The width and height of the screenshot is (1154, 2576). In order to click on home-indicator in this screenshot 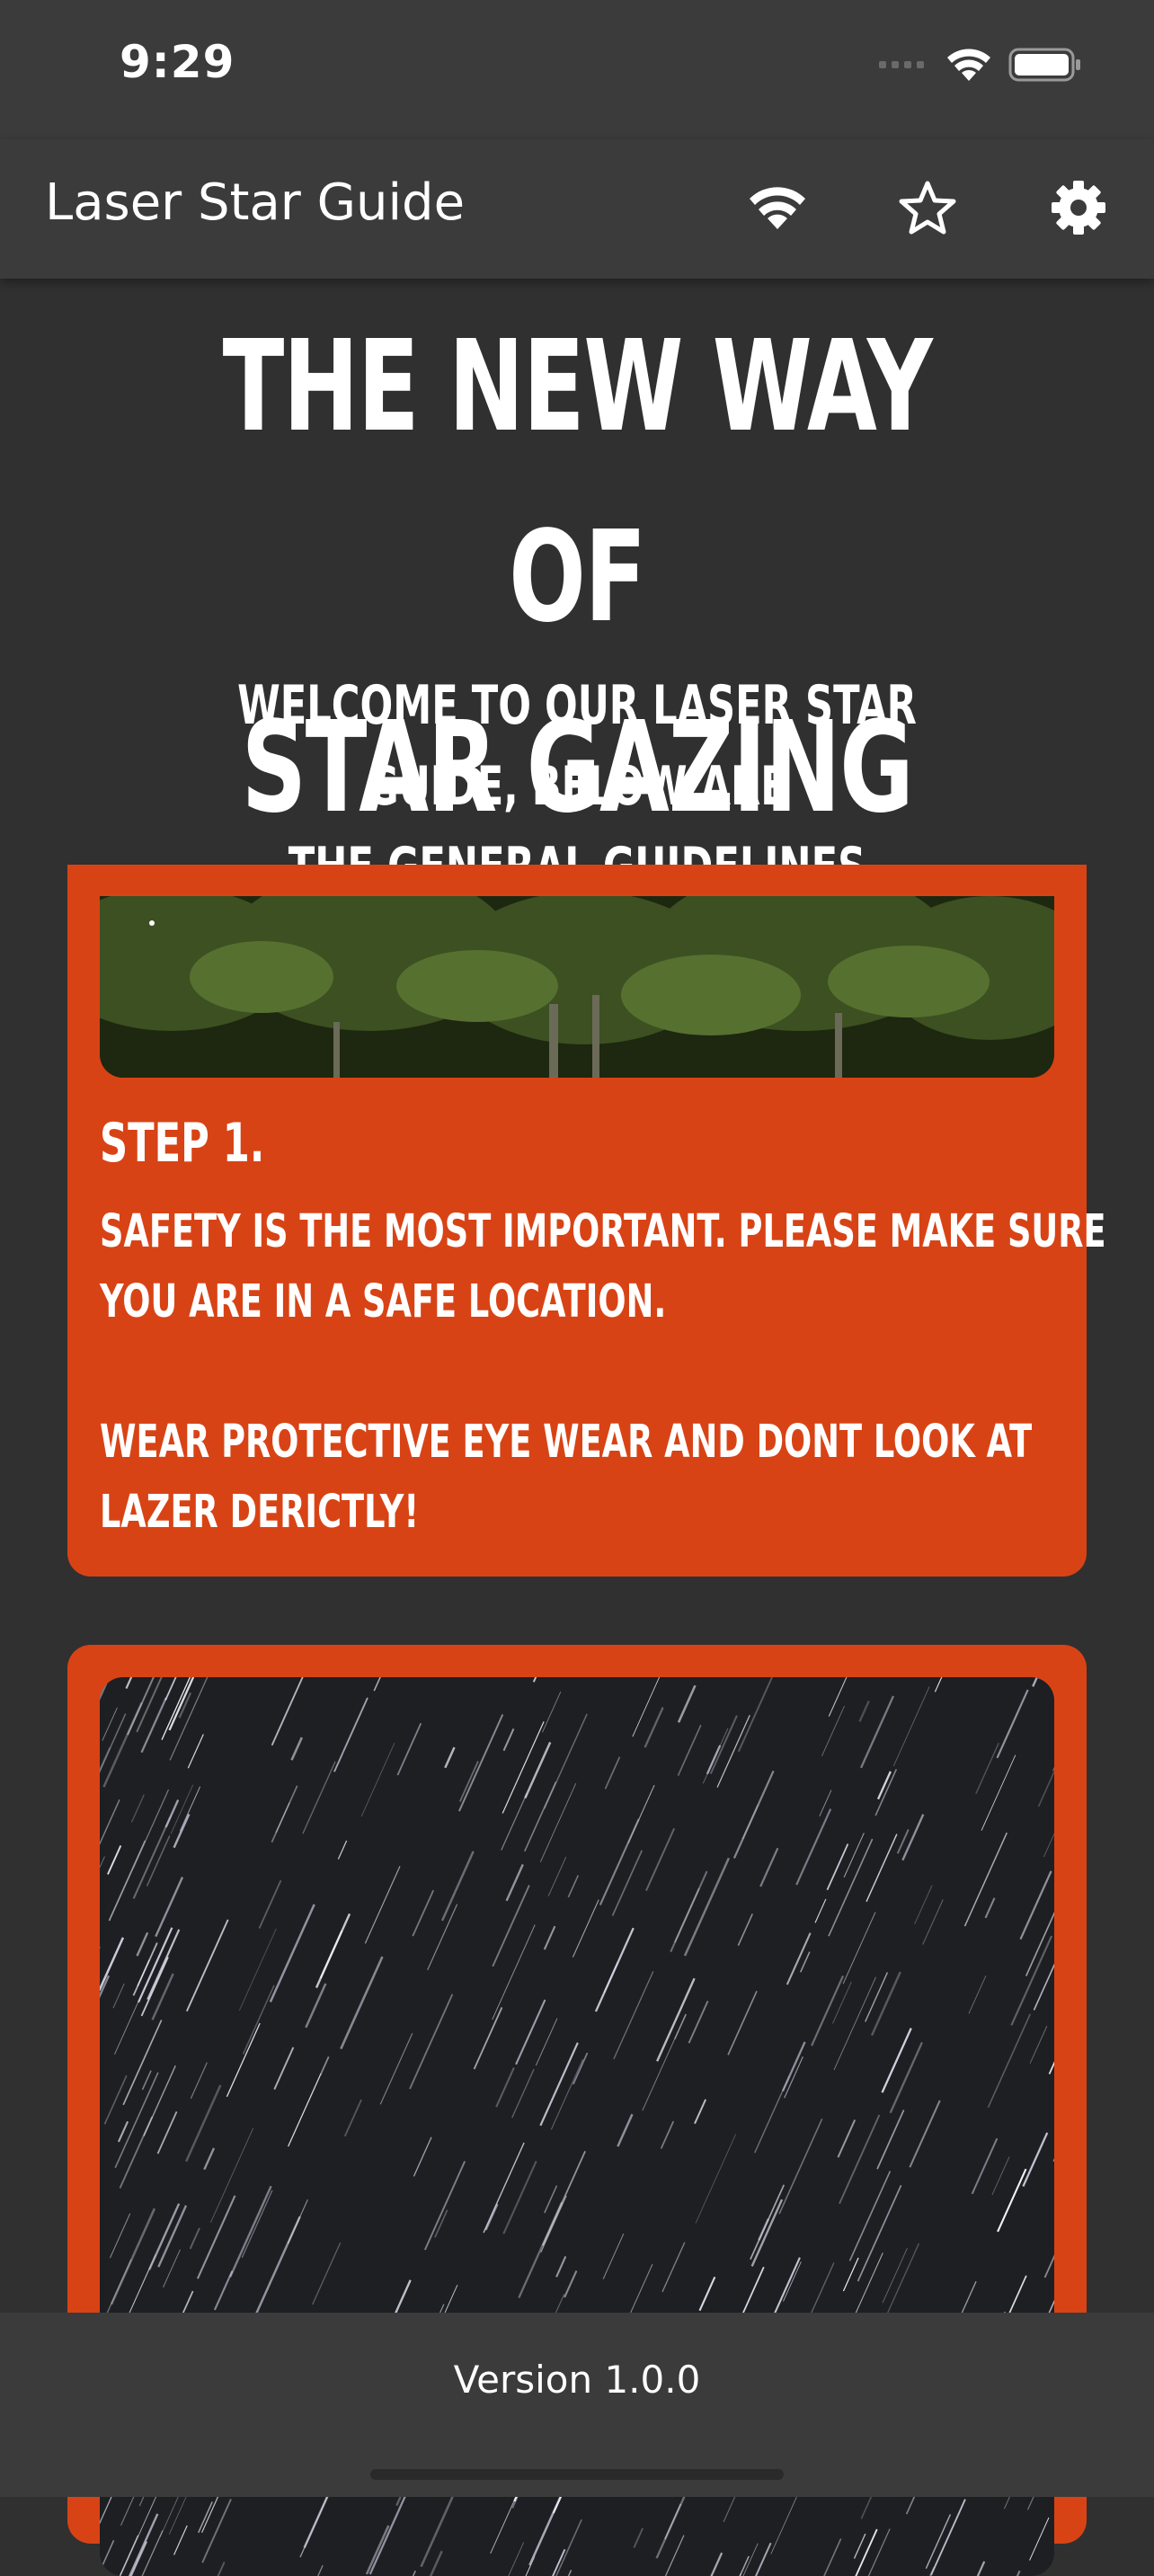, I will do `click(577, 2474)`.